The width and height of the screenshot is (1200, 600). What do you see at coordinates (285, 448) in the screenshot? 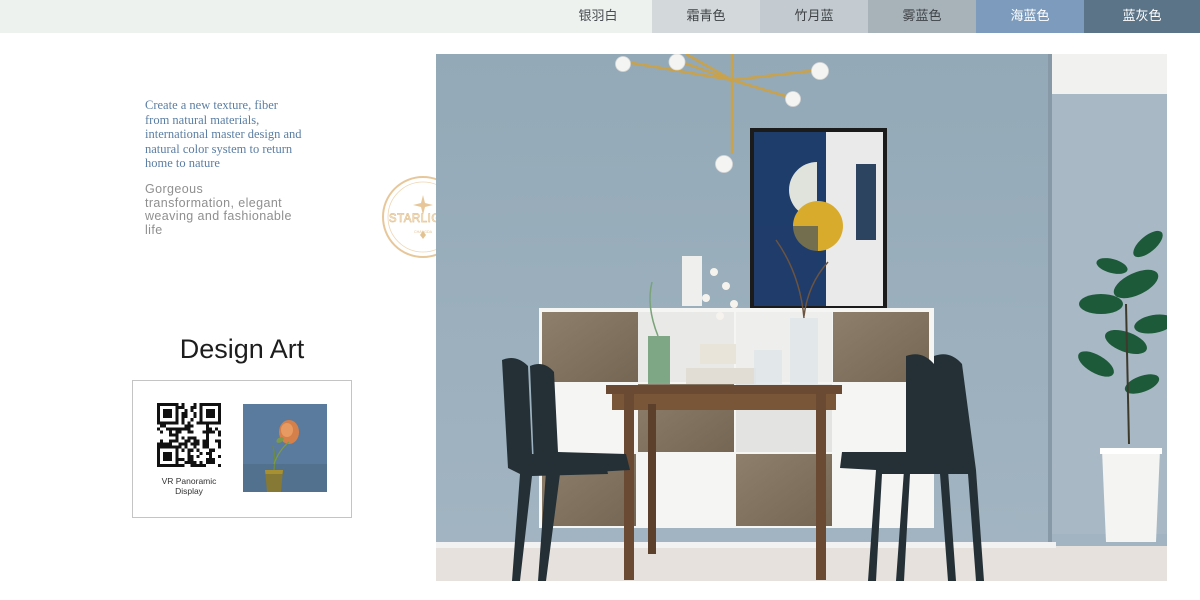
I see `flower-vase-thumbnail` at bounding box center [285, 448].